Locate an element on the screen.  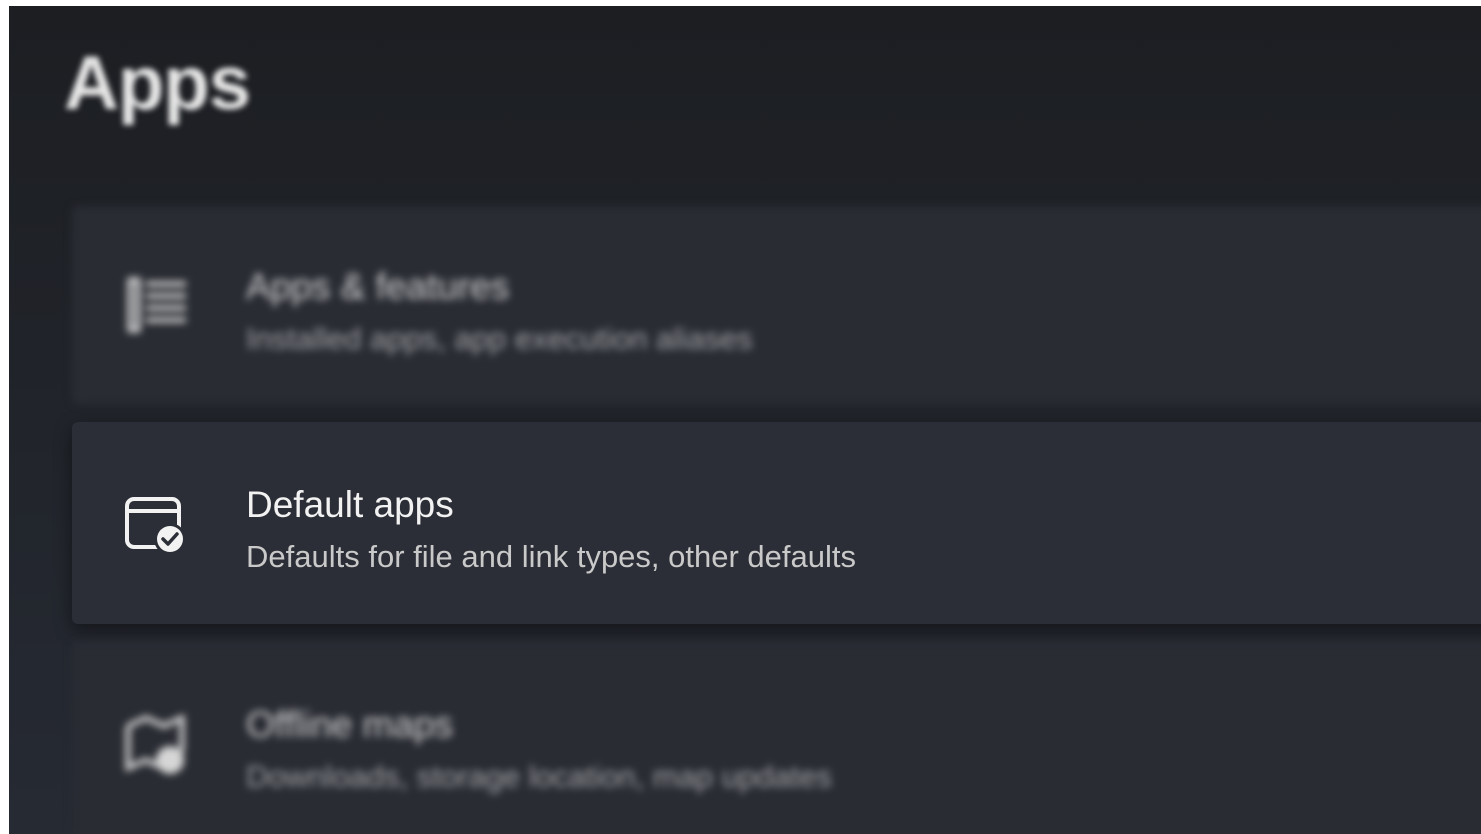
card-title: Apps & features is located at coordinates (378, 286).